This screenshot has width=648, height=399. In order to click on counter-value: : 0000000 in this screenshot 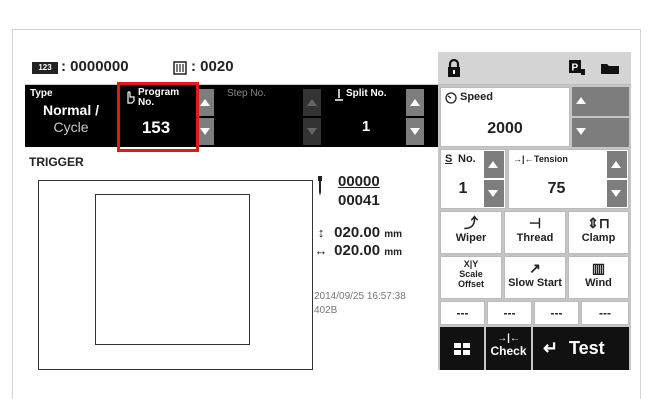, I will do `click(95, 66)`.